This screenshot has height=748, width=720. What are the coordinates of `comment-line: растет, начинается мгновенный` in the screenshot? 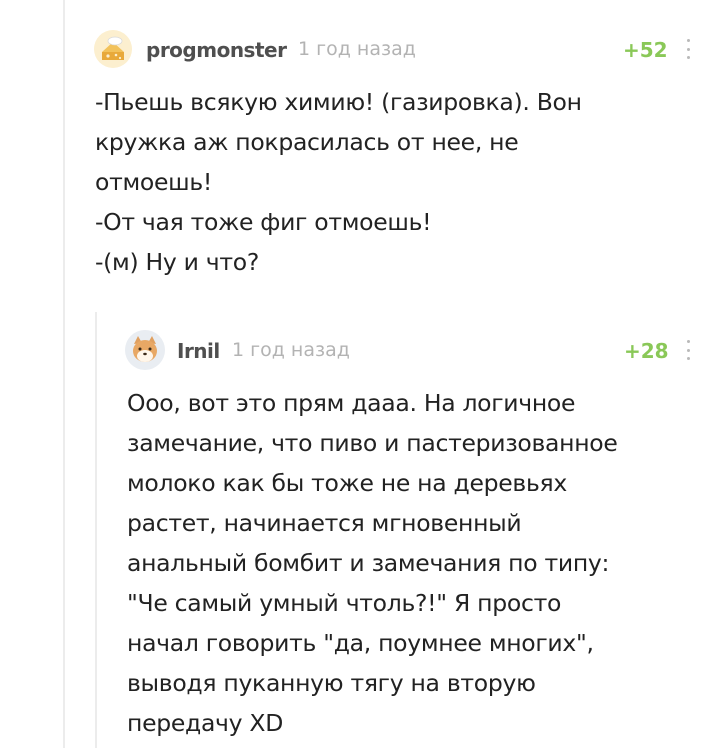 It's located at (324, 523).